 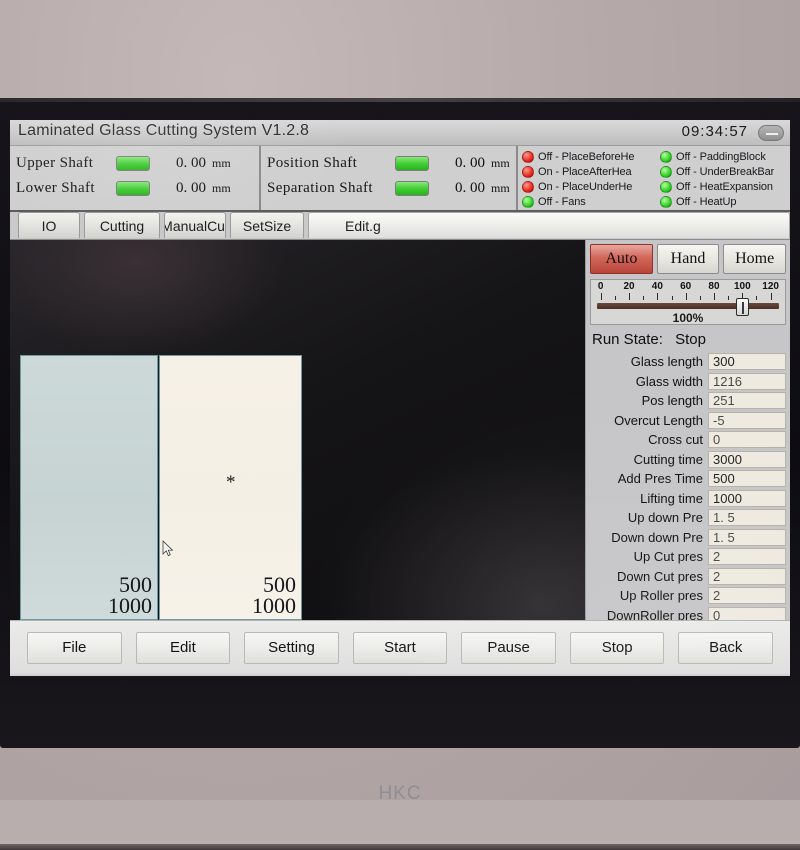 I want to click on tab-setsize: SetSize, so click(x=267, y=225).